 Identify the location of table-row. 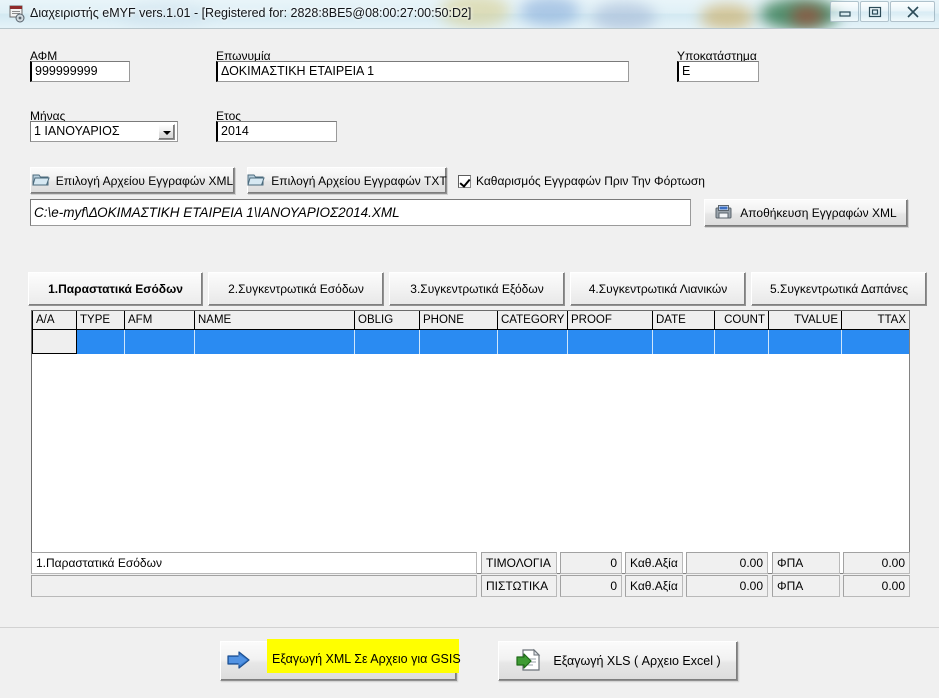
(470, 341).